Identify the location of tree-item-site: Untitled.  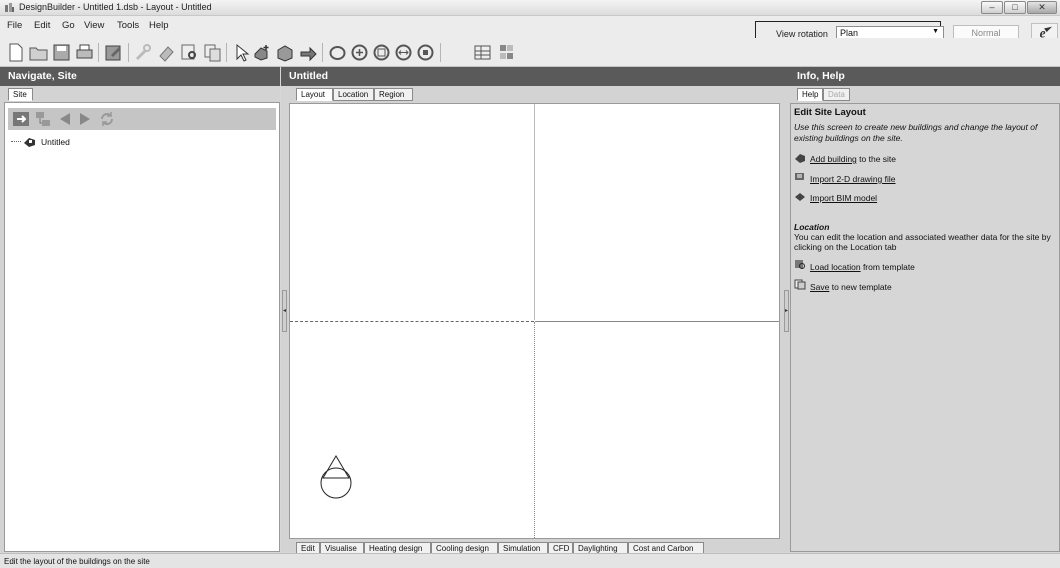
(40, 141).